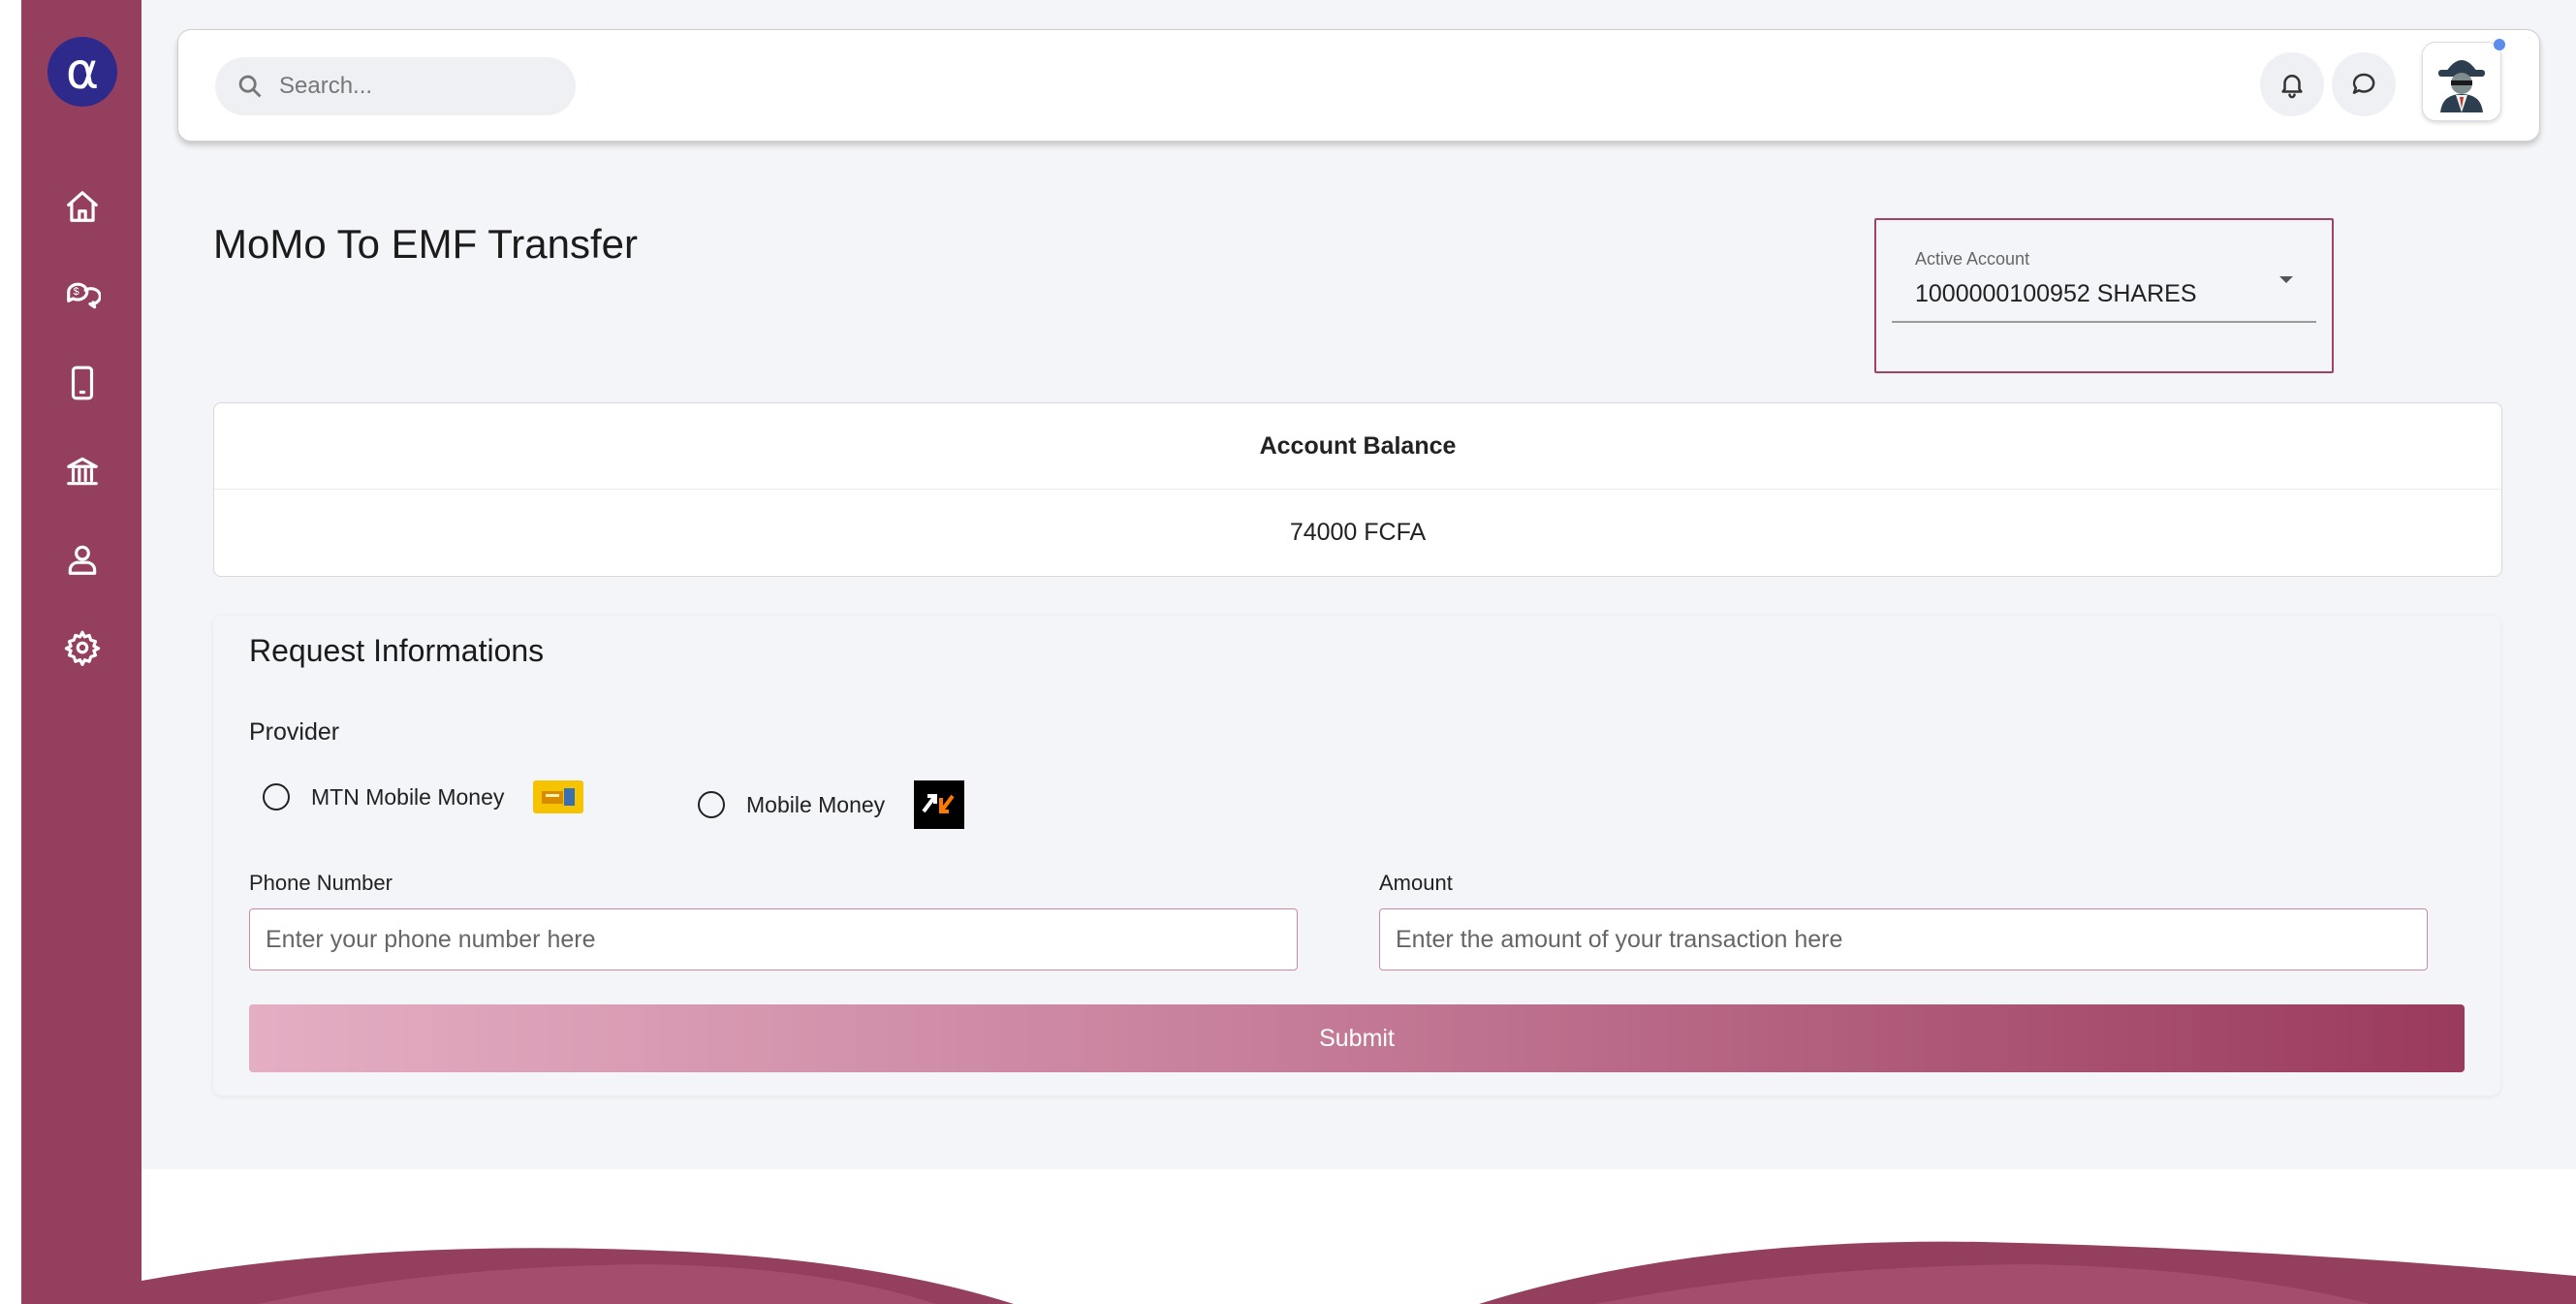 This screenshot has width=2576, height=1304. I want to click on notifications-button, so click(2292, 84).